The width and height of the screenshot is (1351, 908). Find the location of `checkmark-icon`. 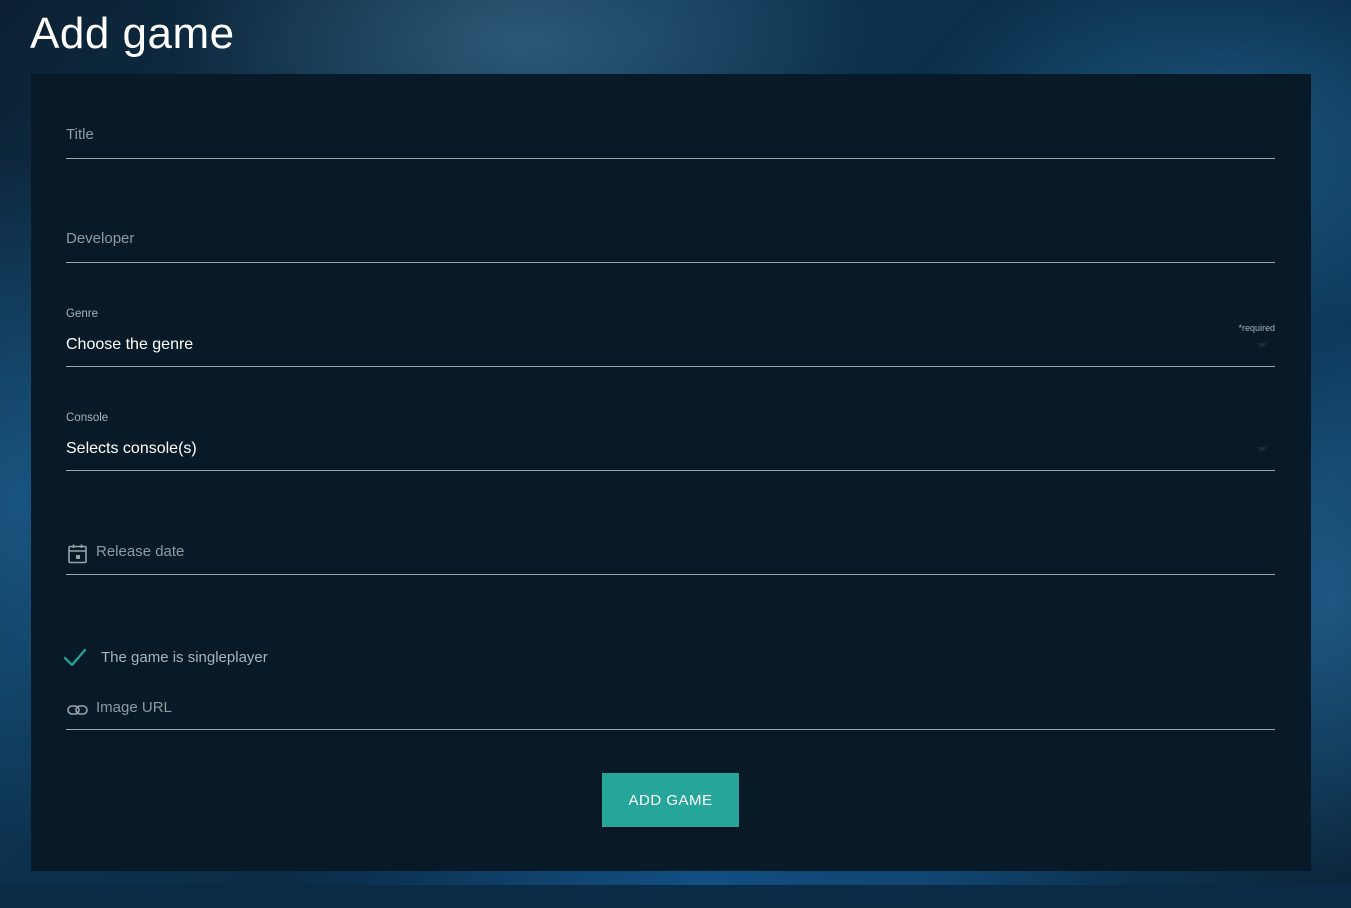

checkmark-icon is located at coordinates (75, 658).